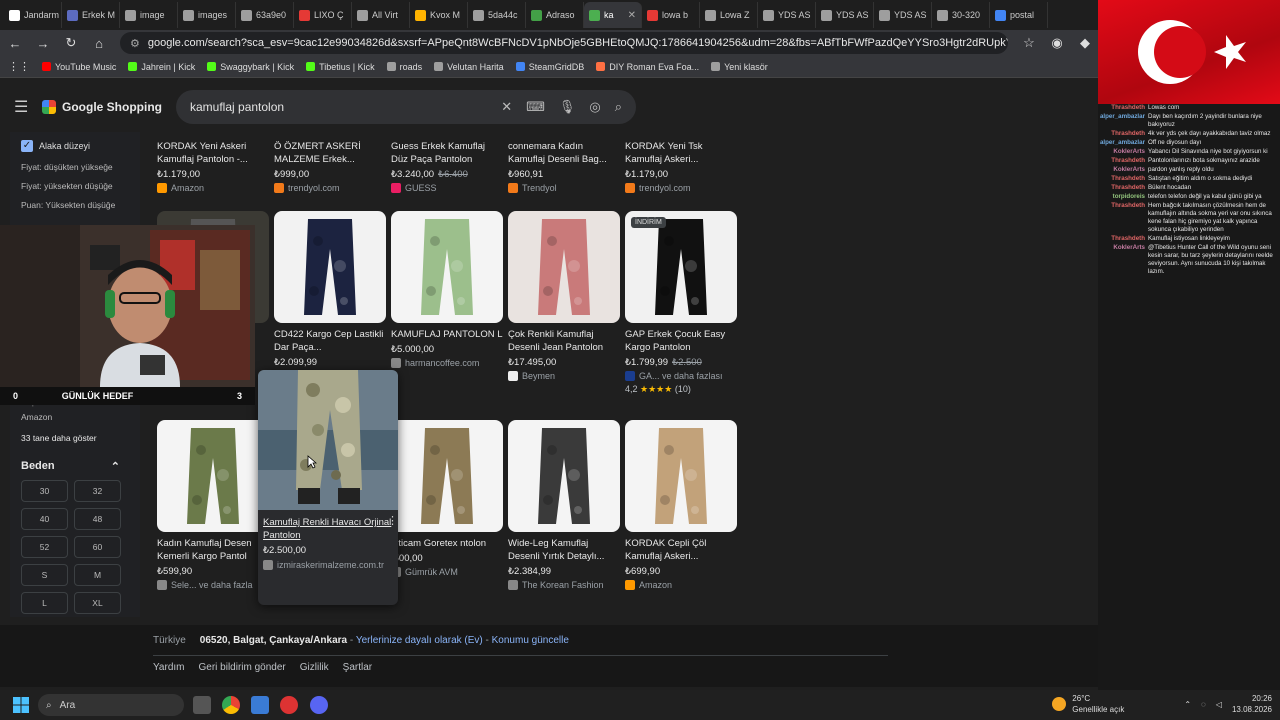 The image size is (1280, 720). What do you see at coordinates (91, 15) in the screenshot?
I see `browser-tab: Erkek M` at bounding box center [91, 15].